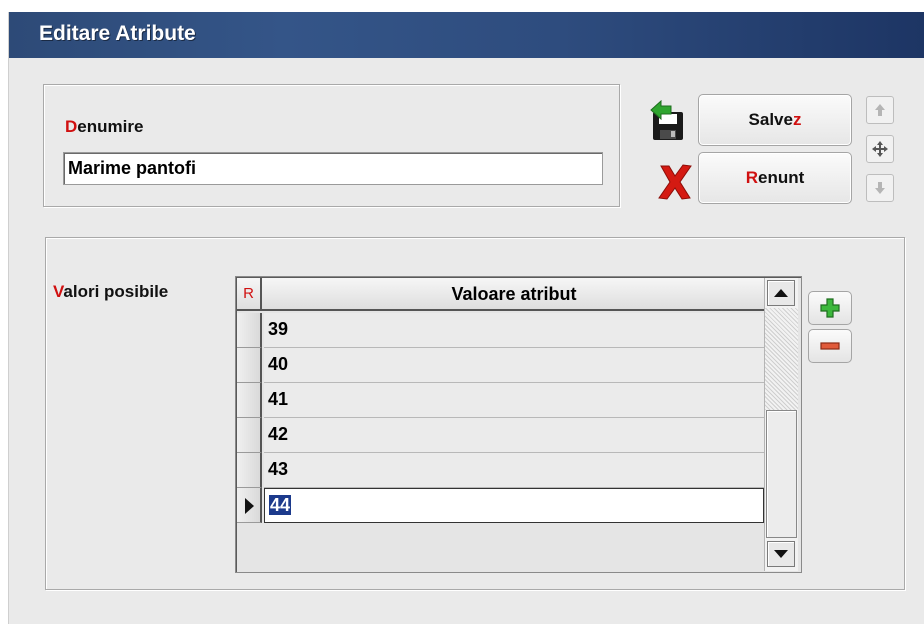 This screenshot has height=624, width=924. What do you see at coordinates (58, 291) in the screenshot?
I see `valori-mnemonic: V` at bounding box center [58, 291].